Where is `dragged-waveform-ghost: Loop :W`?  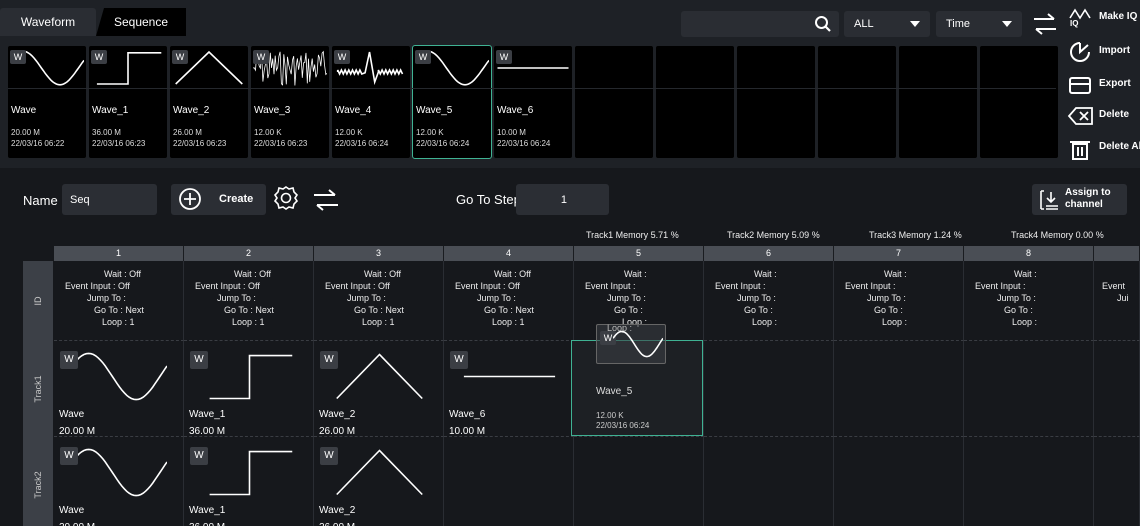 dragged-waveform-ghost: Loop :W is located at coordinates (631, 343).